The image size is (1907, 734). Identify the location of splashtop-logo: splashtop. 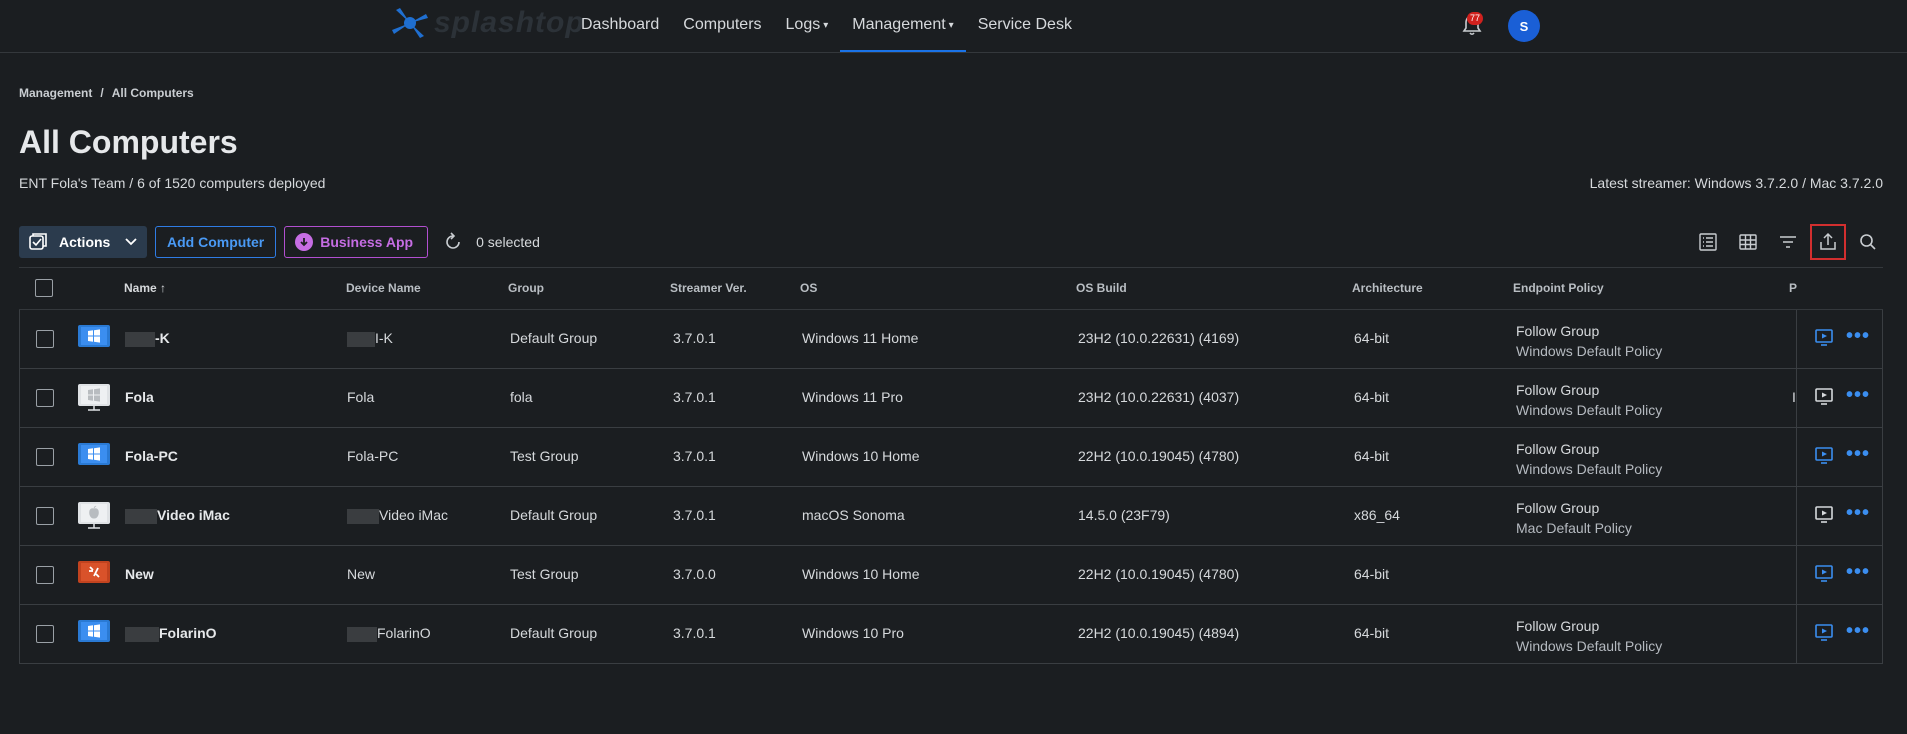
(487, 23).